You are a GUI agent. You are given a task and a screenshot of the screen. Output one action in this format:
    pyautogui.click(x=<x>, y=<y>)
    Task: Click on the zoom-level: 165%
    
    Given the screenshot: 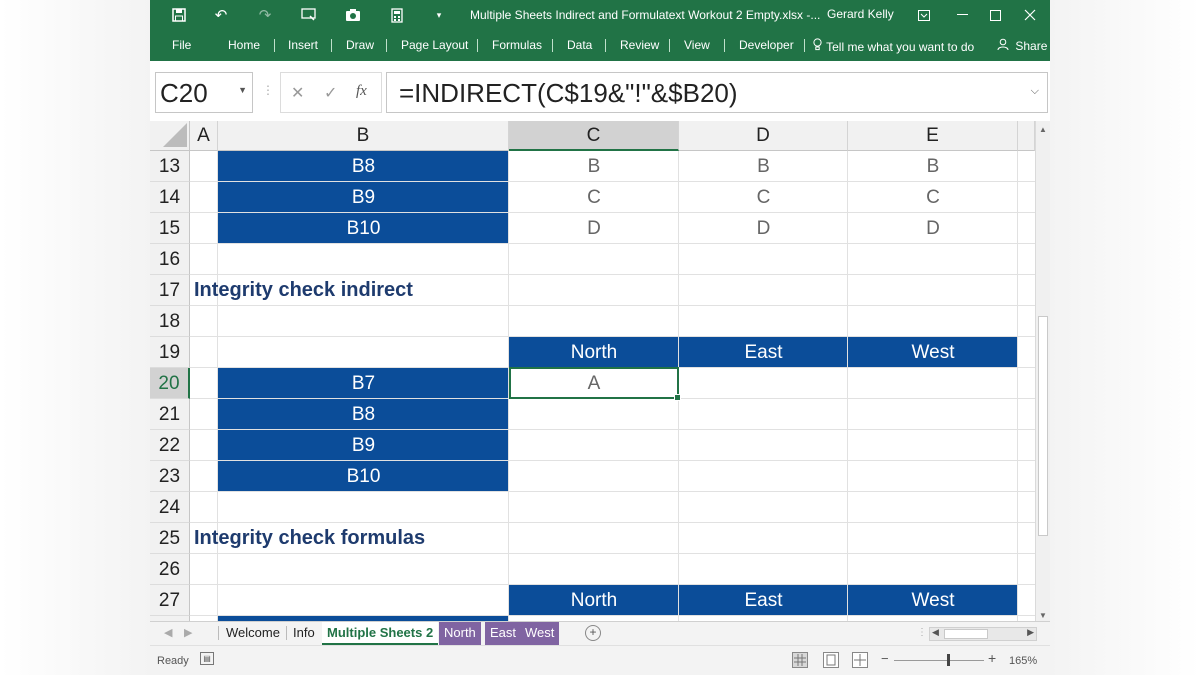 What is the action you would take?
    pyautogui.click(x=1023, y=661)
    